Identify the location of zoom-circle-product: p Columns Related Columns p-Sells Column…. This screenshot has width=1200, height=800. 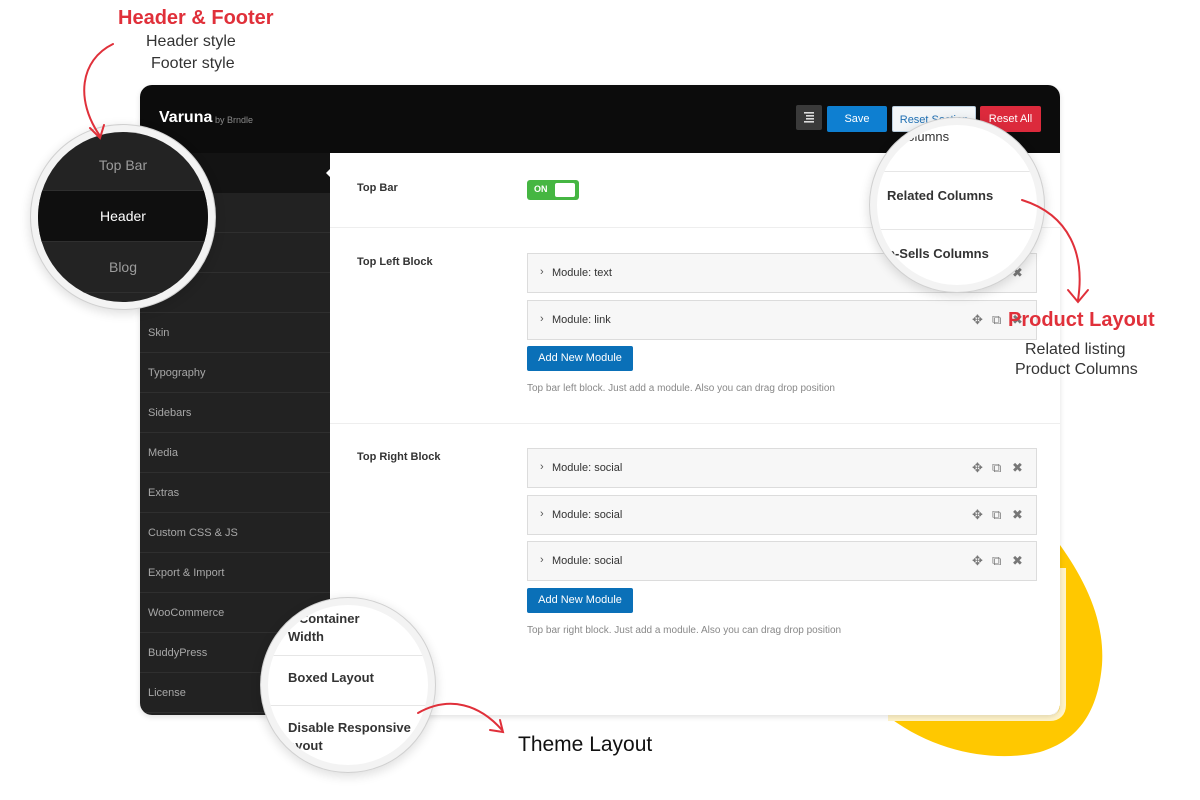
(957, 205).